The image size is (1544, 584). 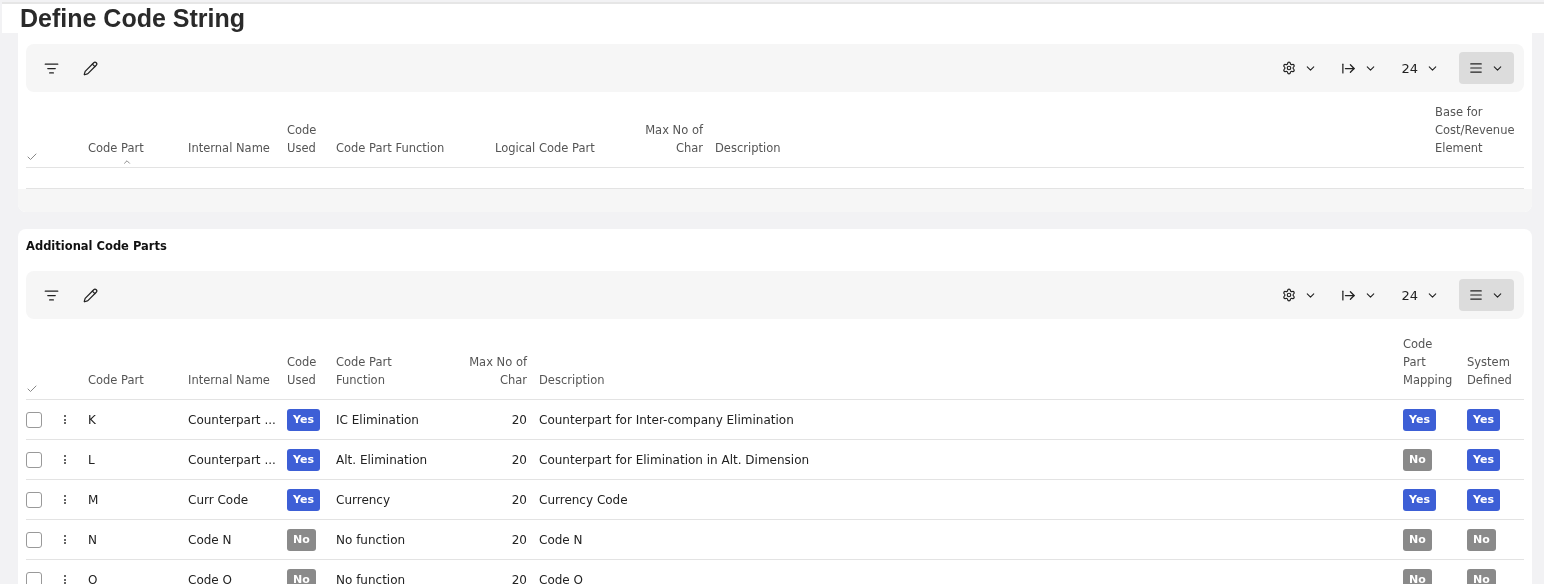 What do you see at coordinates (127, 162) in the screenshot?
I see `sort-icon` at bounding box center [127, 162].